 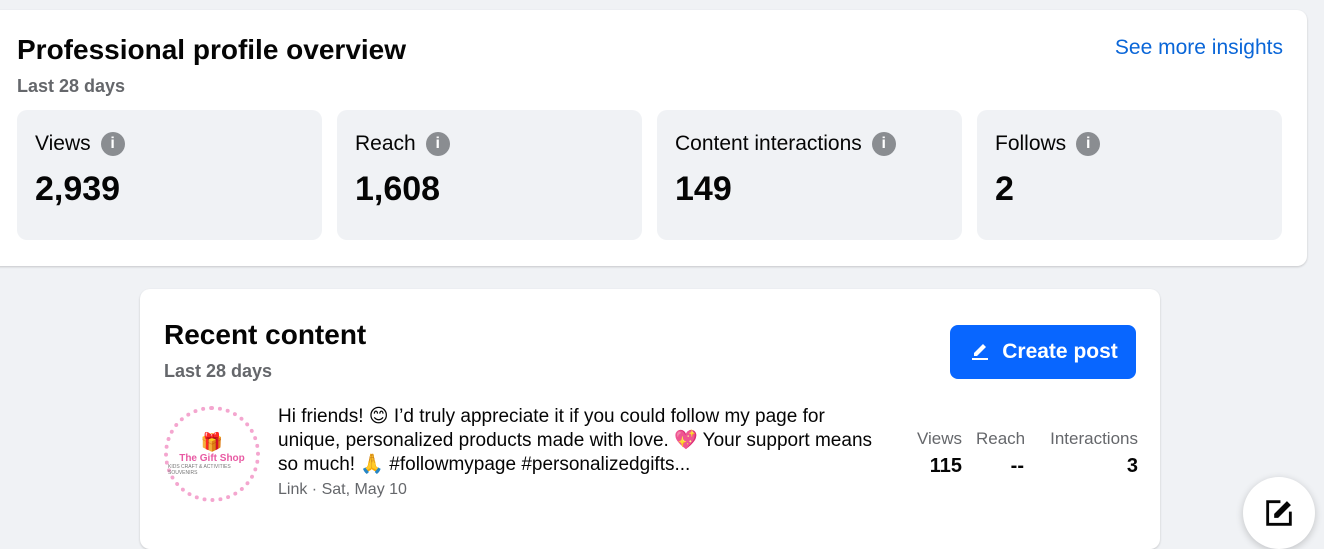 What do you see at coordinates (211, 50) in the screenshot?
I see `overview-title: Professional profile overview` at bounding box center [211, 50].